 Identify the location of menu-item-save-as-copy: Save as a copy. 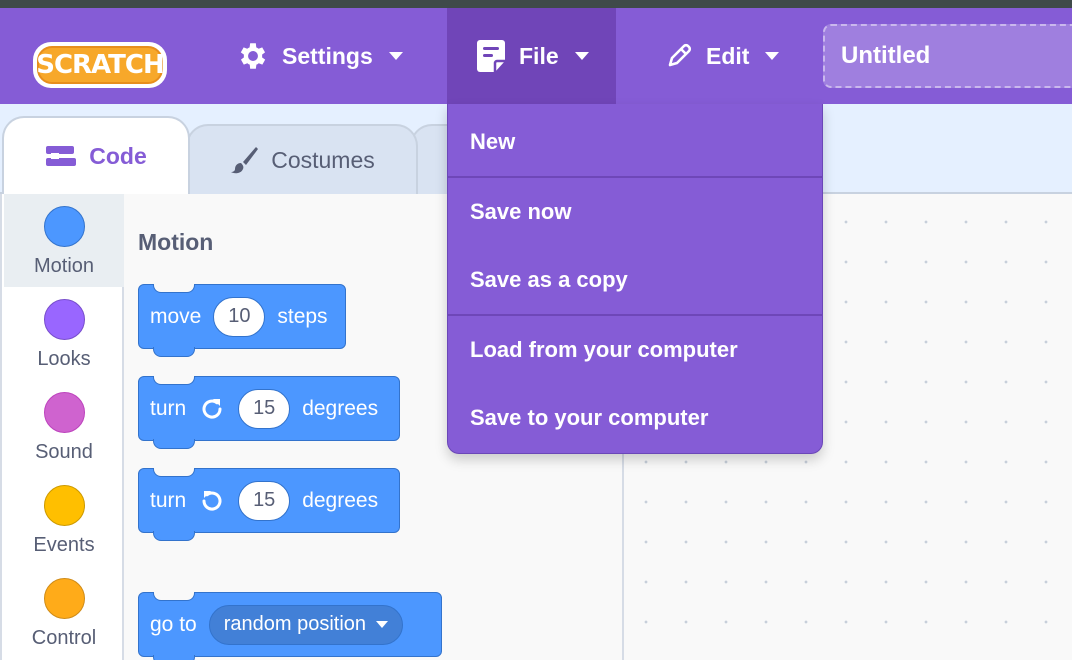
(635, 280).